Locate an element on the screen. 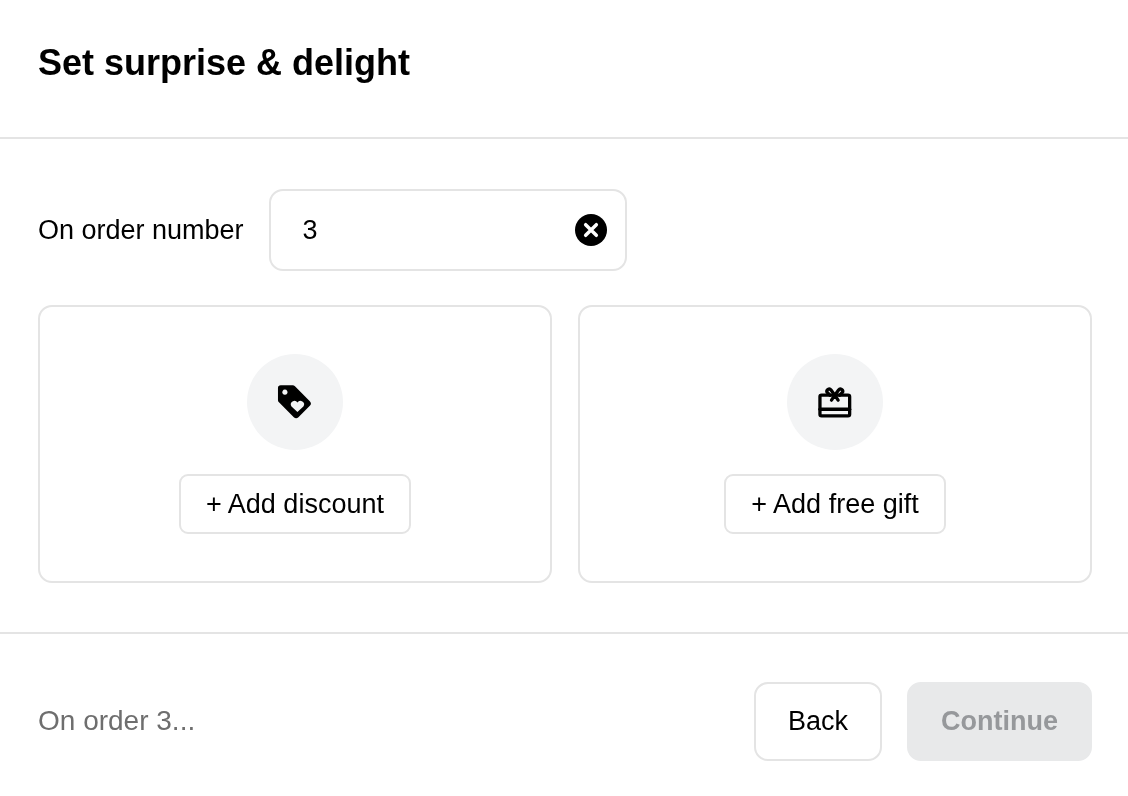  order-number-field: 3 is located at coordinates (447, 230).